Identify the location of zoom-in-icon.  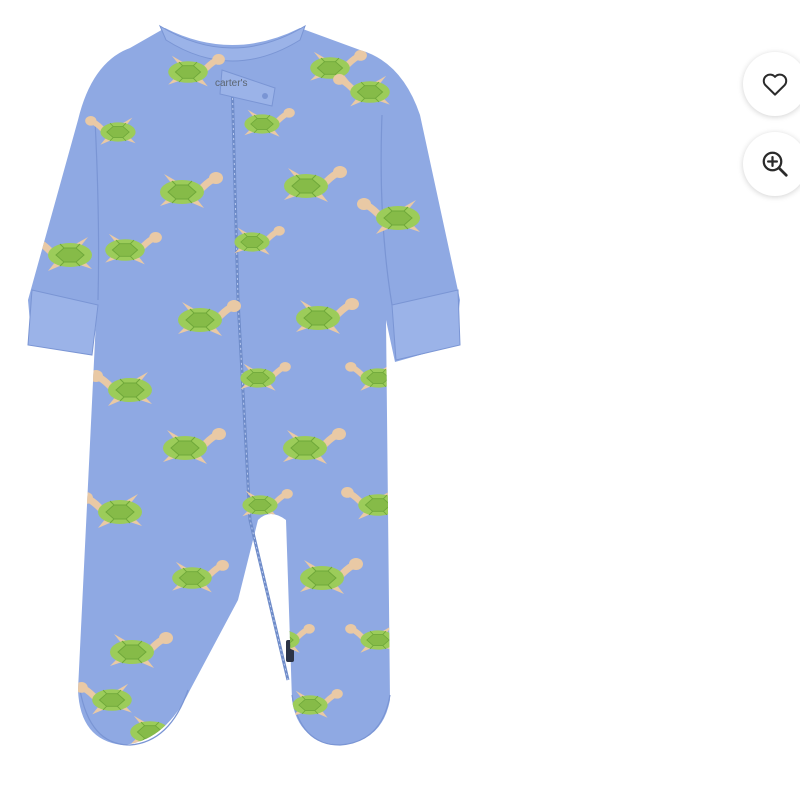
(775, 164).